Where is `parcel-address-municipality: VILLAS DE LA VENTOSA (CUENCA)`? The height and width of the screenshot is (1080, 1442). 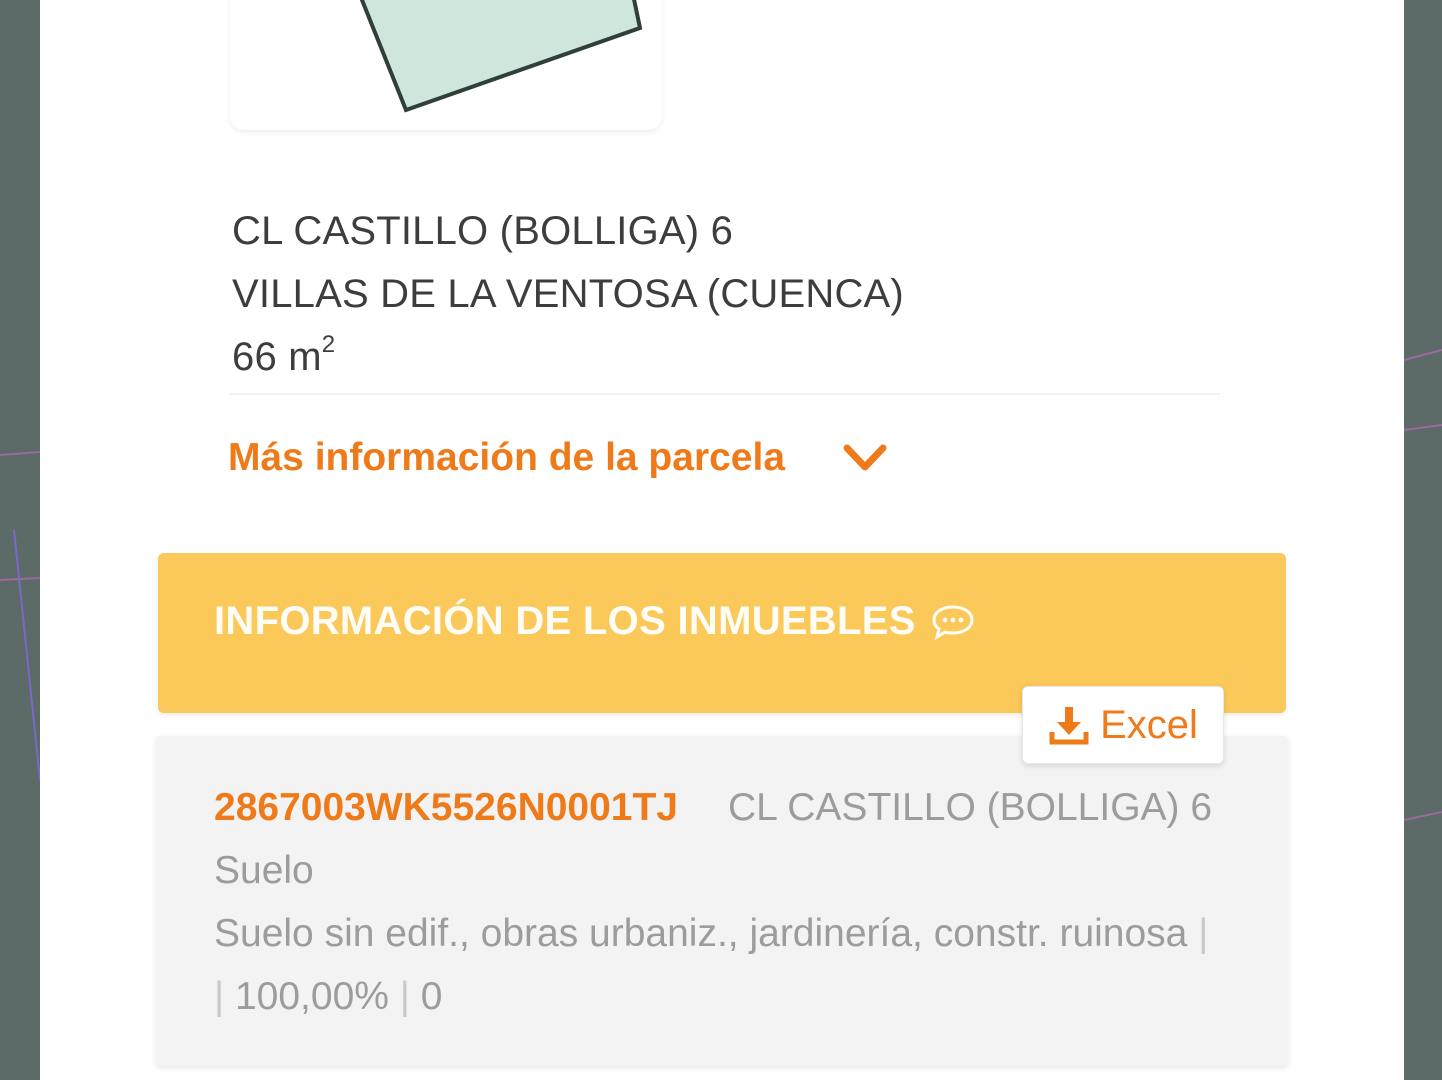 parcel-address-municipality: VILLAS DE LA VENTOSA (CUENCA) is located at coordinates (568, 294).